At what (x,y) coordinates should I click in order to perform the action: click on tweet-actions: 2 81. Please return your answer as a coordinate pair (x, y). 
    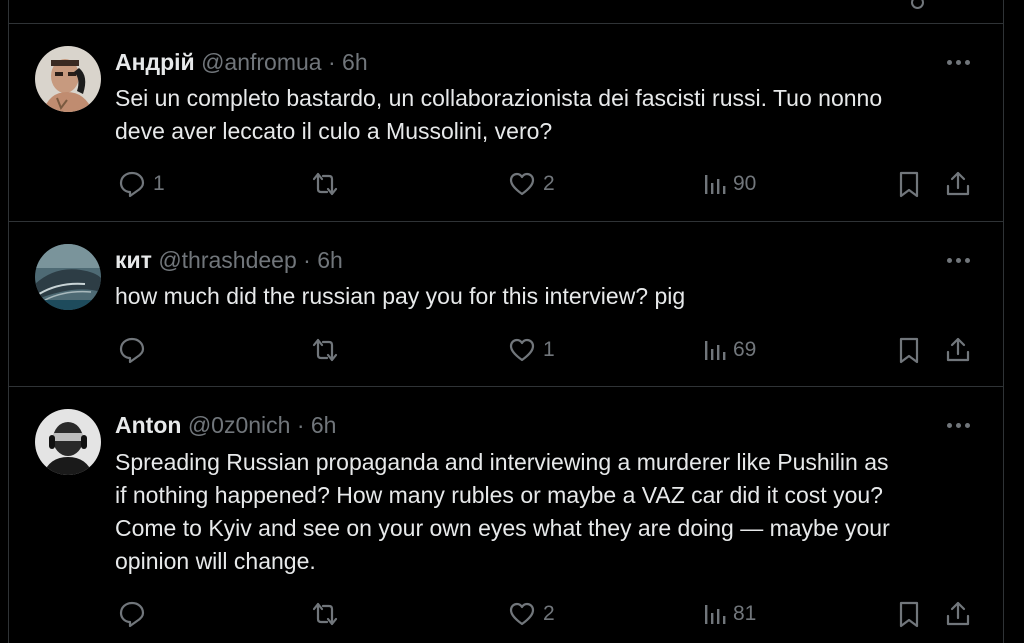
    Looking at the image, I should click on (547, 614).